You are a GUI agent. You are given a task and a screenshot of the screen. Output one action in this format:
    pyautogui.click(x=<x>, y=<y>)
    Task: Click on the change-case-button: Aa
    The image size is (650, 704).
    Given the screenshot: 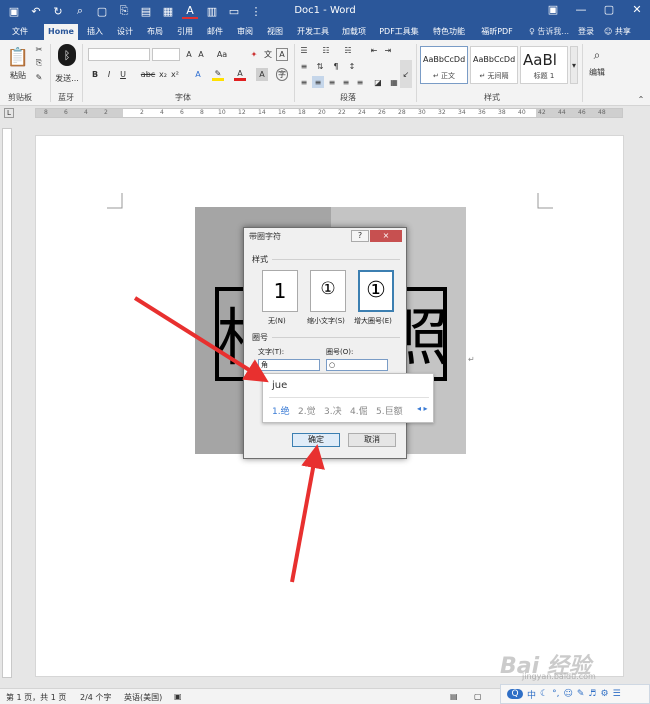 What is the action you would take?
    pyautogui.click(x=222, y=54)
    